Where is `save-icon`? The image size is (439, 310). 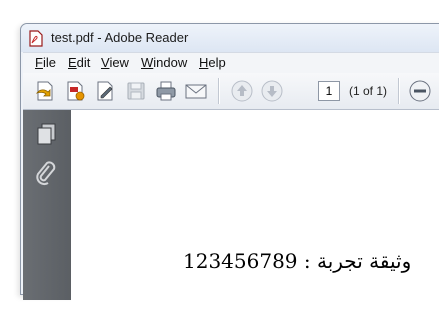 save-icon is located at coordinates (136, 91).